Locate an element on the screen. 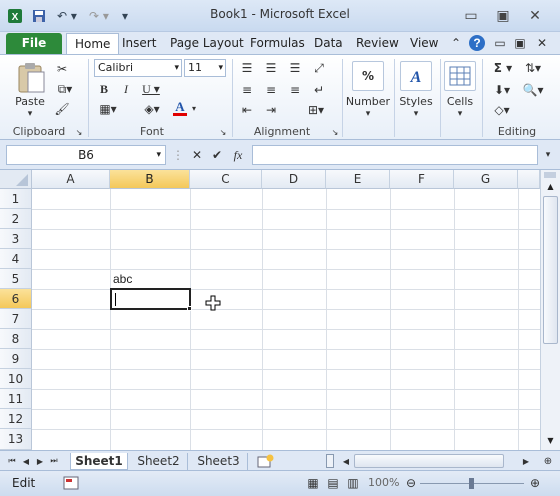 The height and width of the screenshot is (496, 560). align-top-icon: ☰ is located at coordinates (247, 68).